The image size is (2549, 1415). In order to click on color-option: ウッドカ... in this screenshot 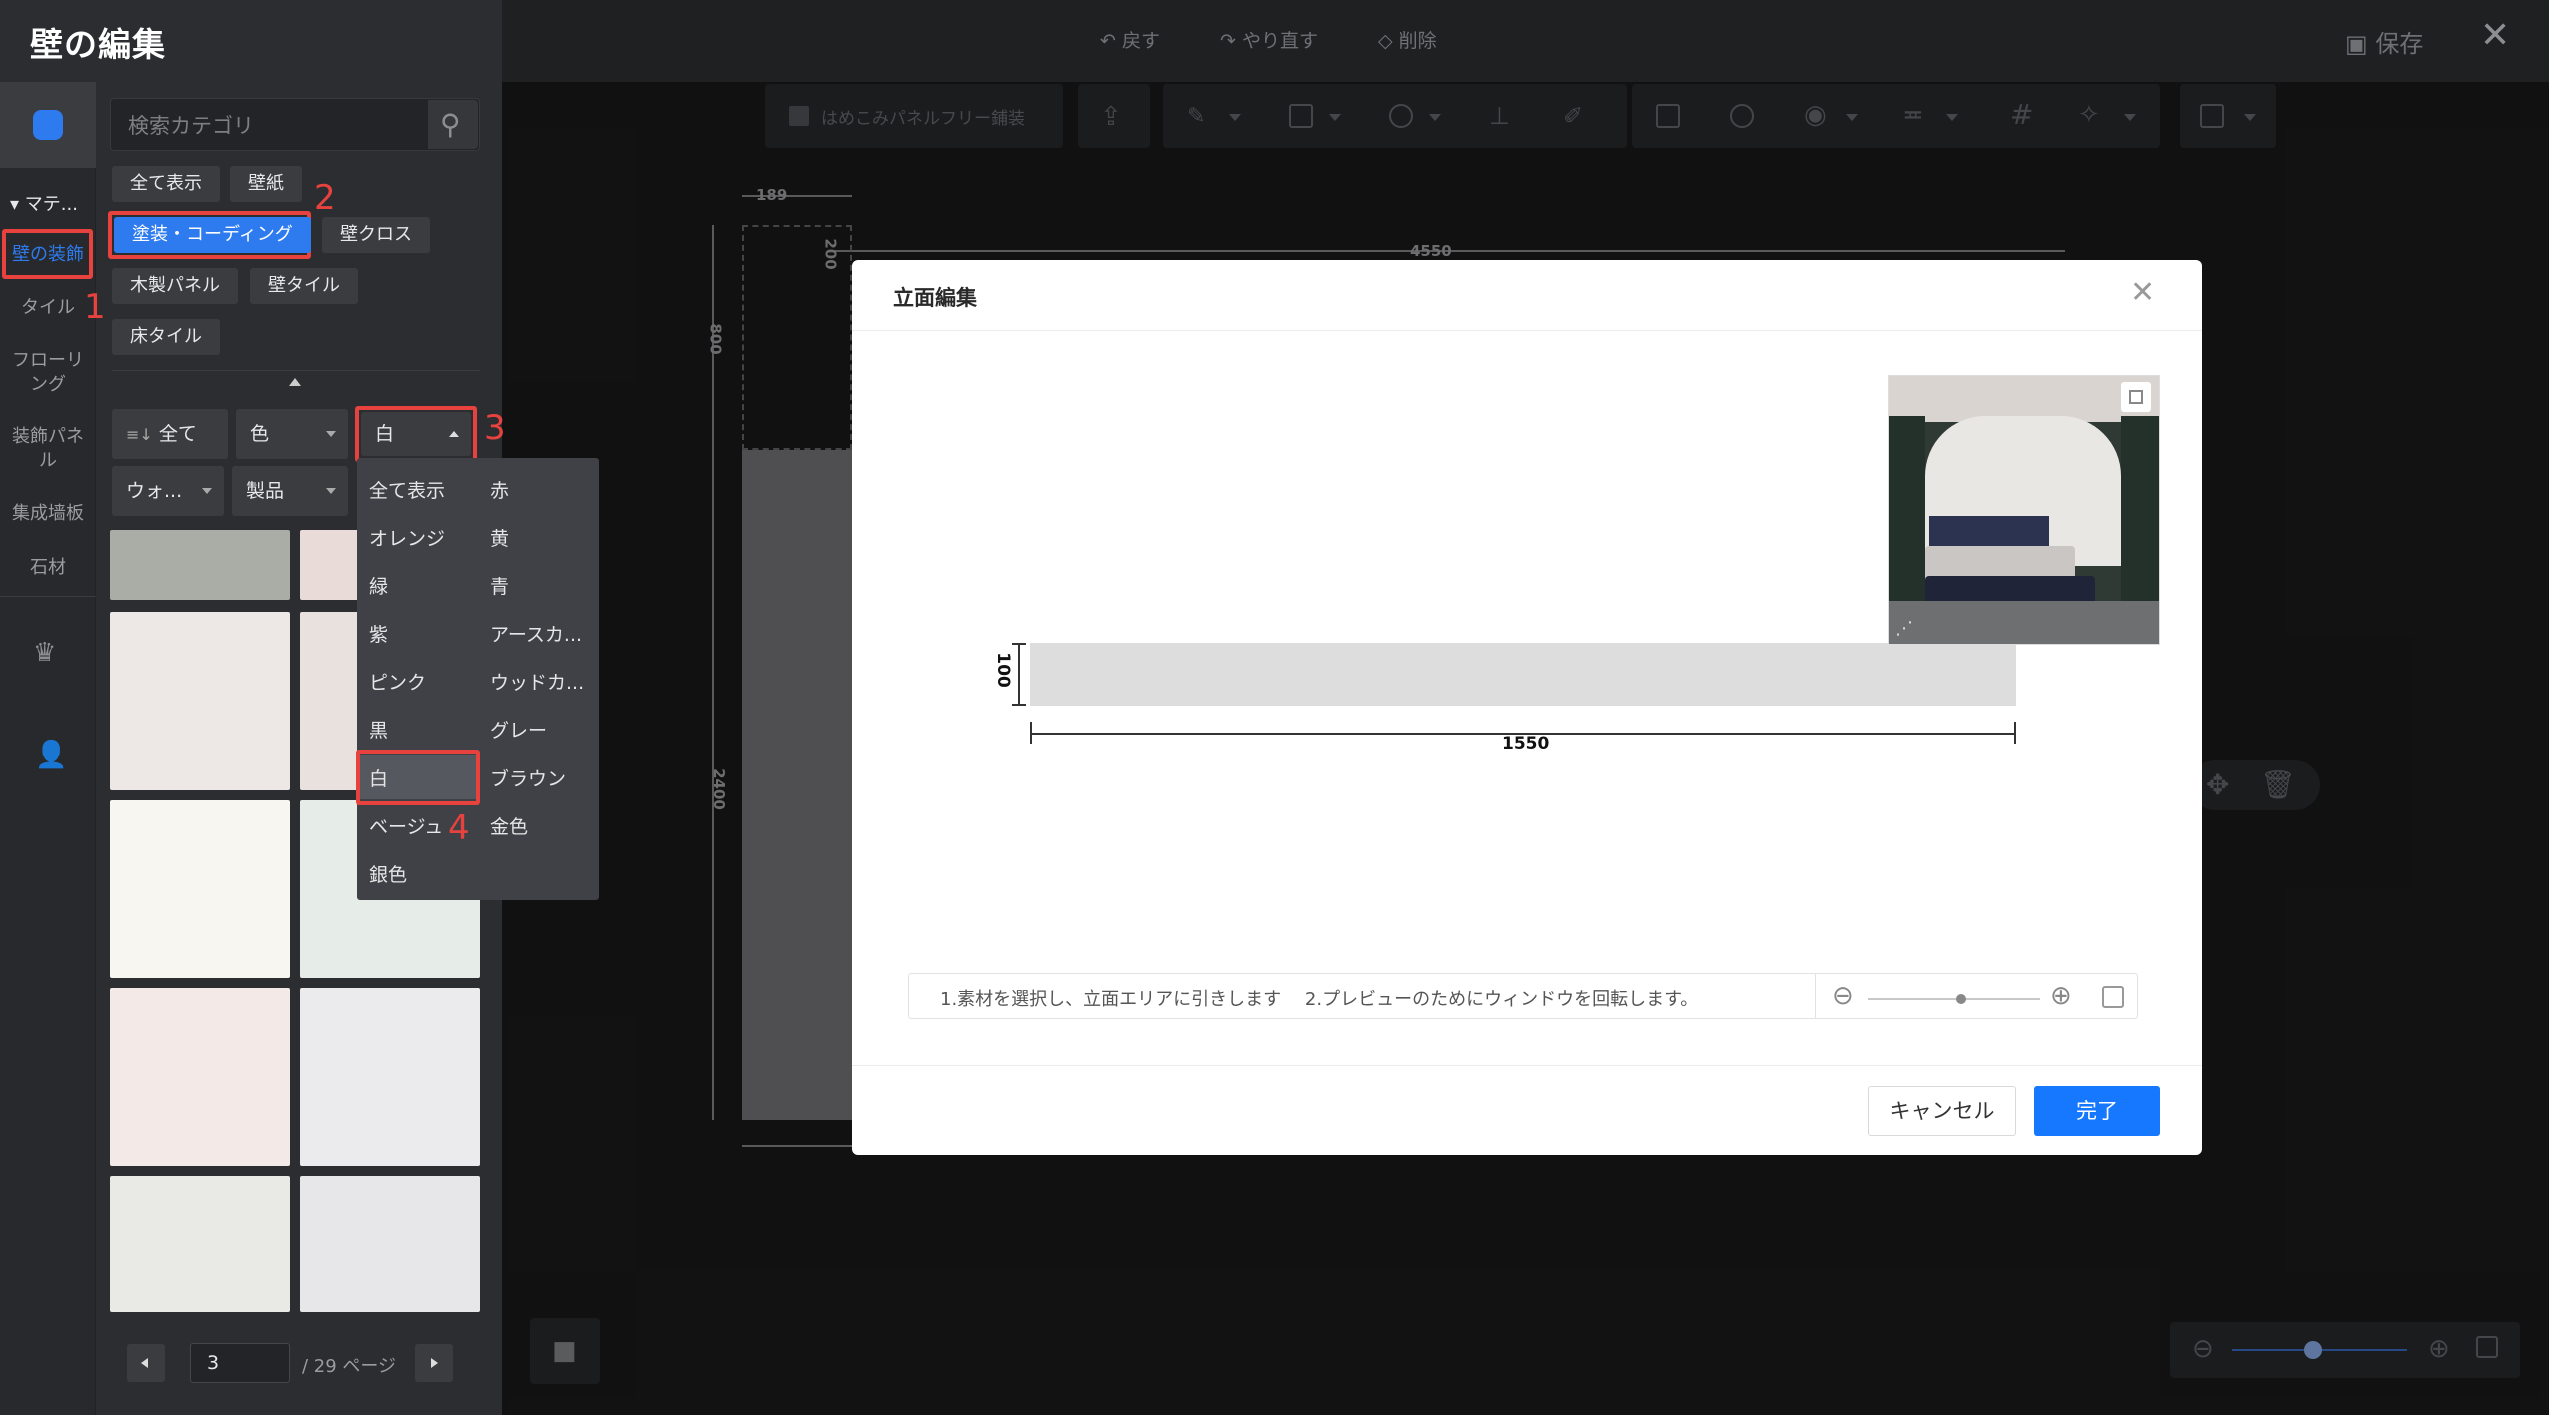, I will do `click(537, 681)`.